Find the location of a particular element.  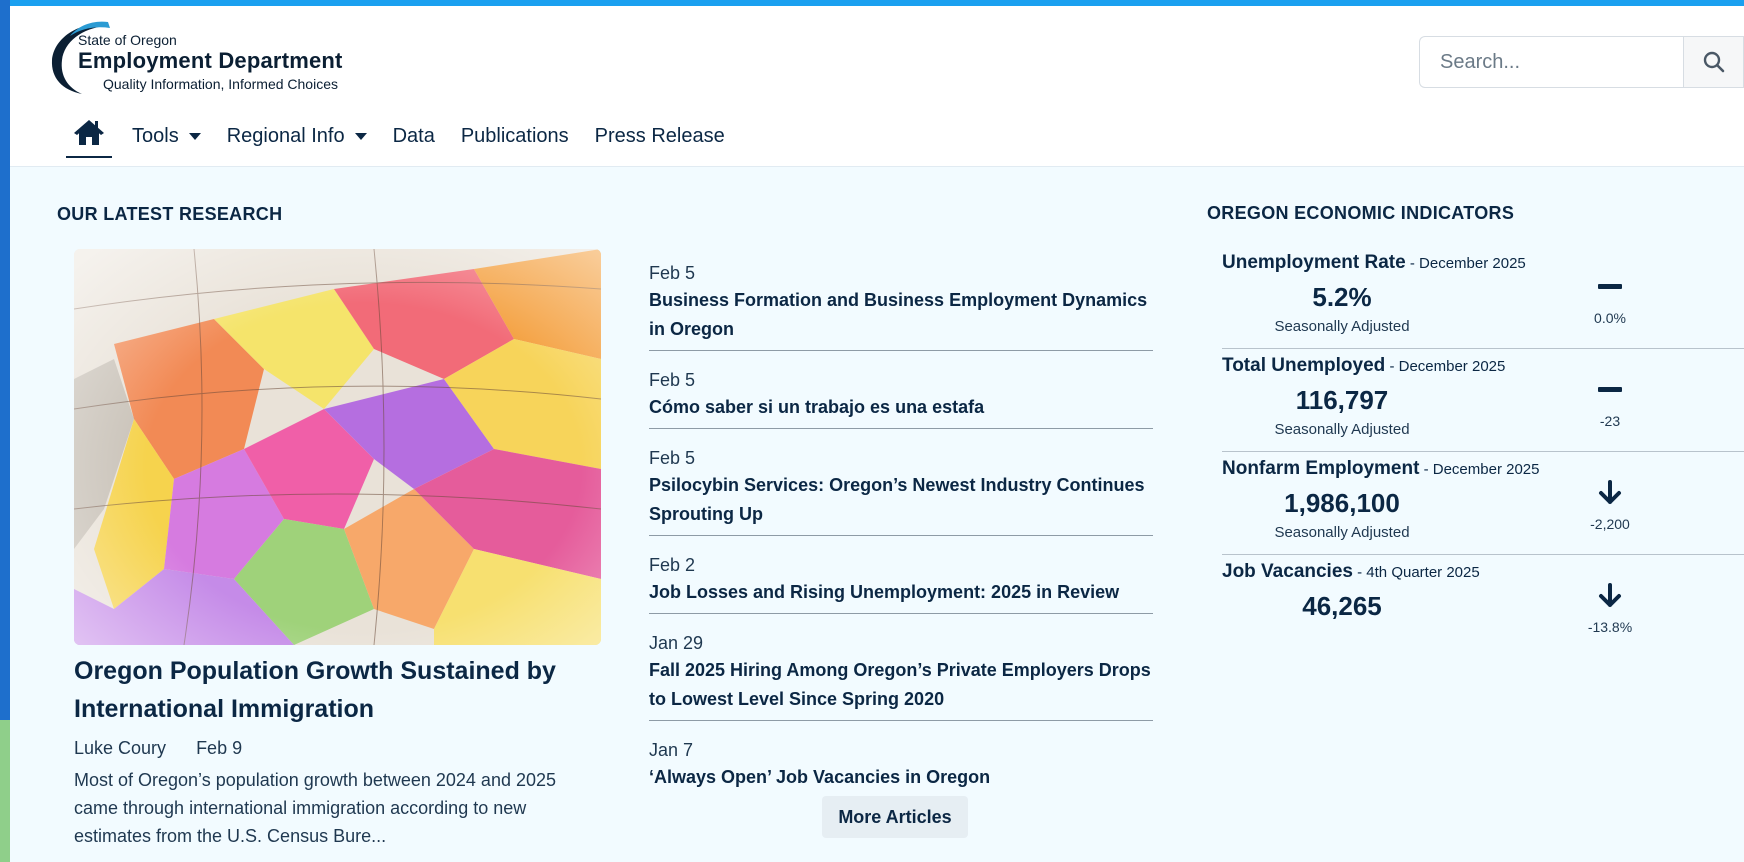

indicator-value: 46,265 is located at coordinates (1342, 606).